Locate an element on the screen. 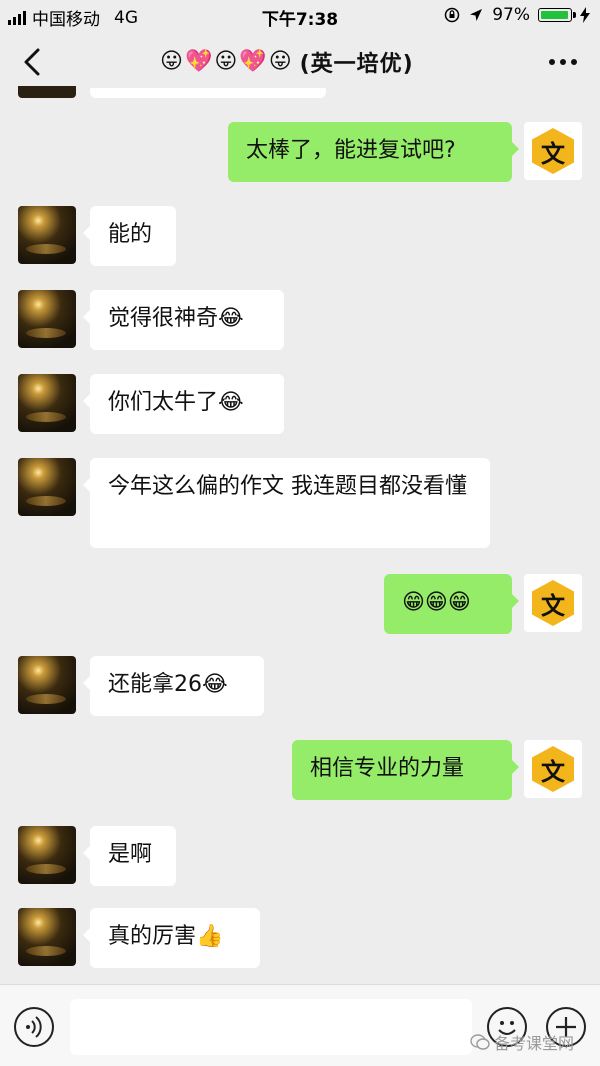 Image resolution: width=600 pixels, height=1066 pixels. watermark: 备考课堂网 is located at coordinates (522, 1042).